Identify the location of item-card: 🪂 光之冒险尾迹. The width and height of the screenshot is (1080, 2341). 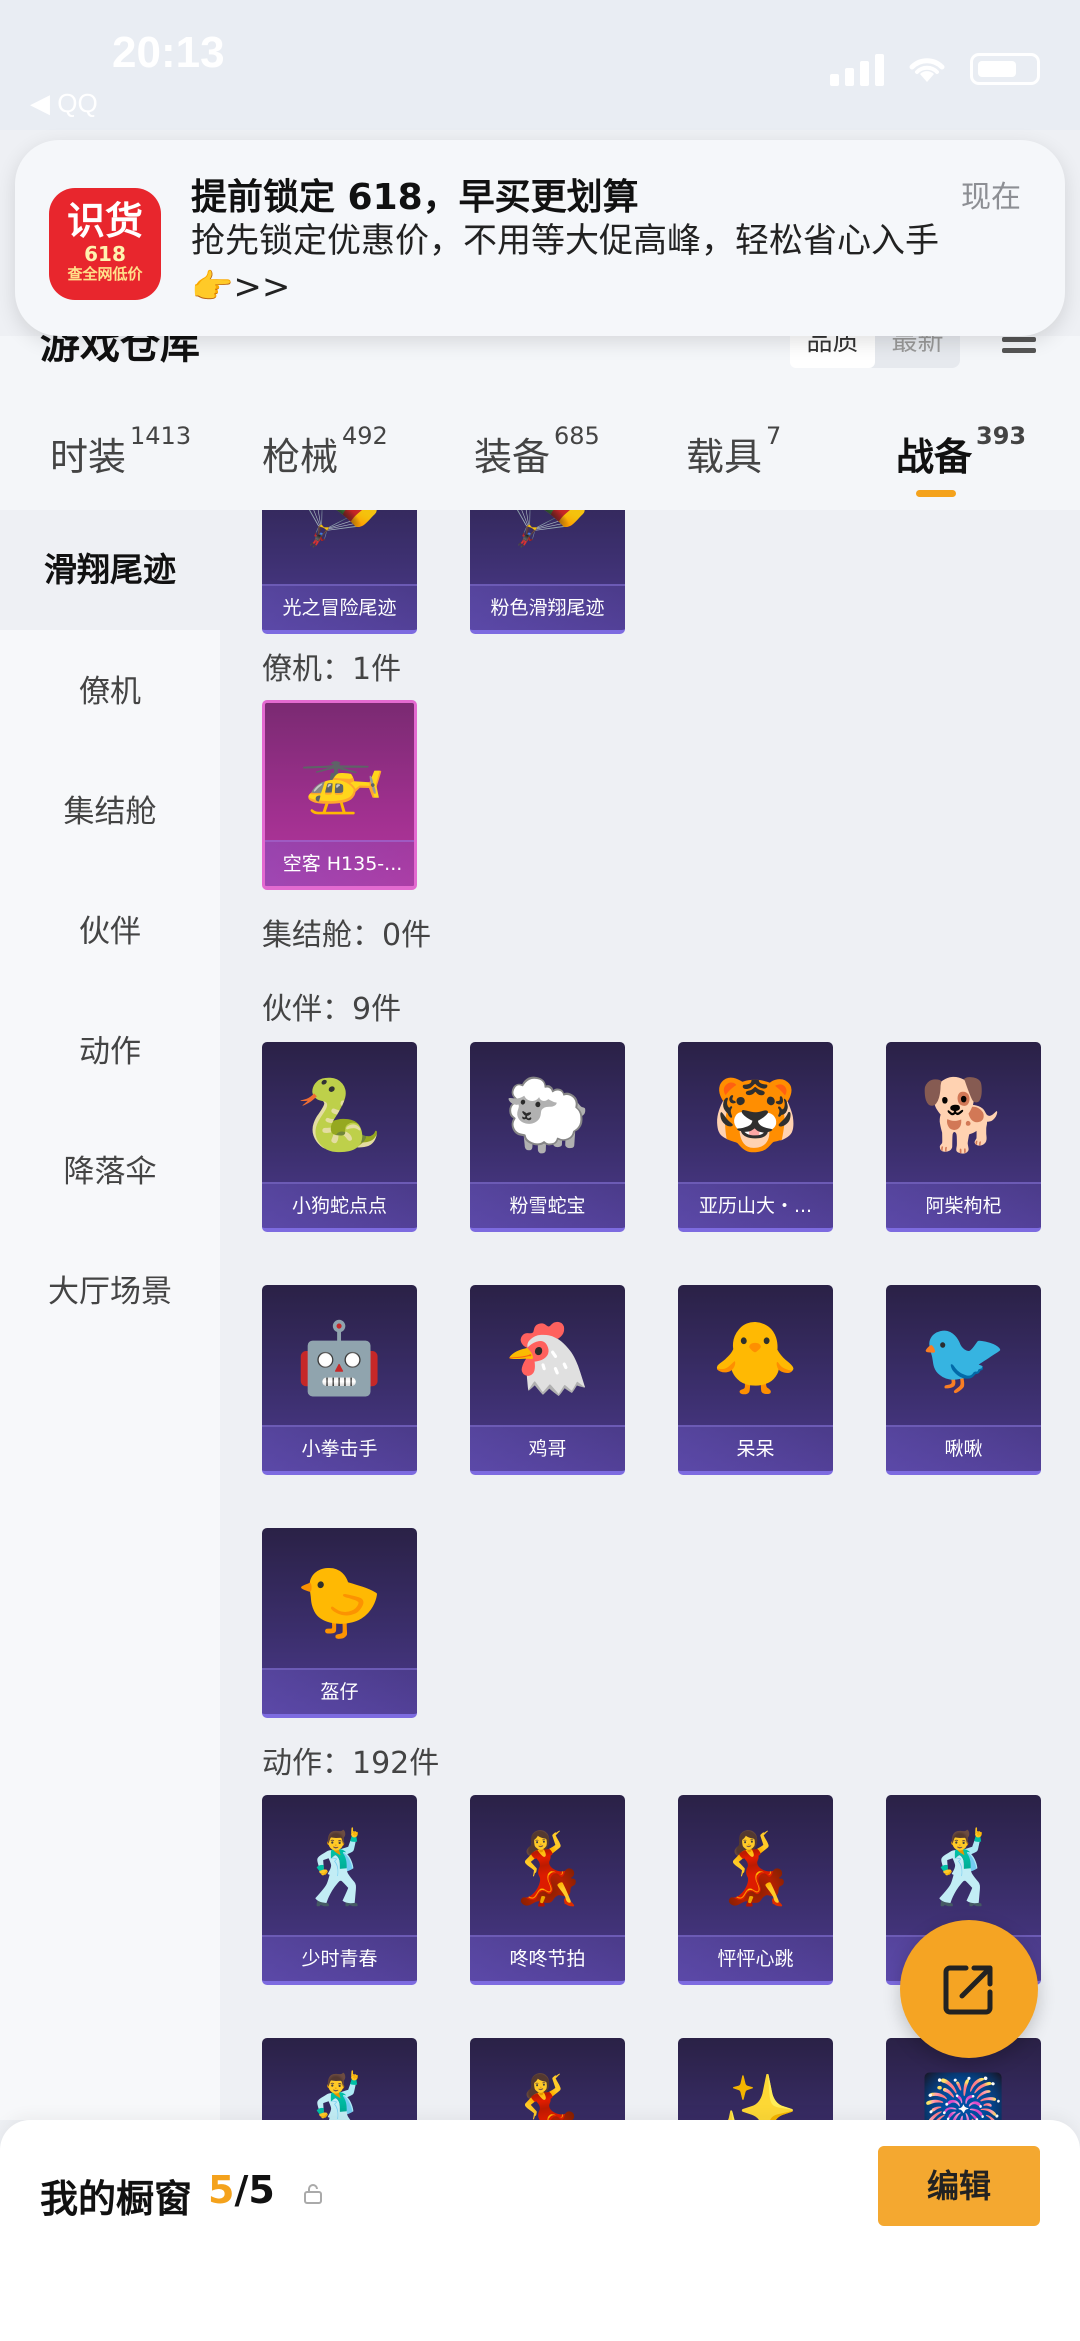
(339, 572).